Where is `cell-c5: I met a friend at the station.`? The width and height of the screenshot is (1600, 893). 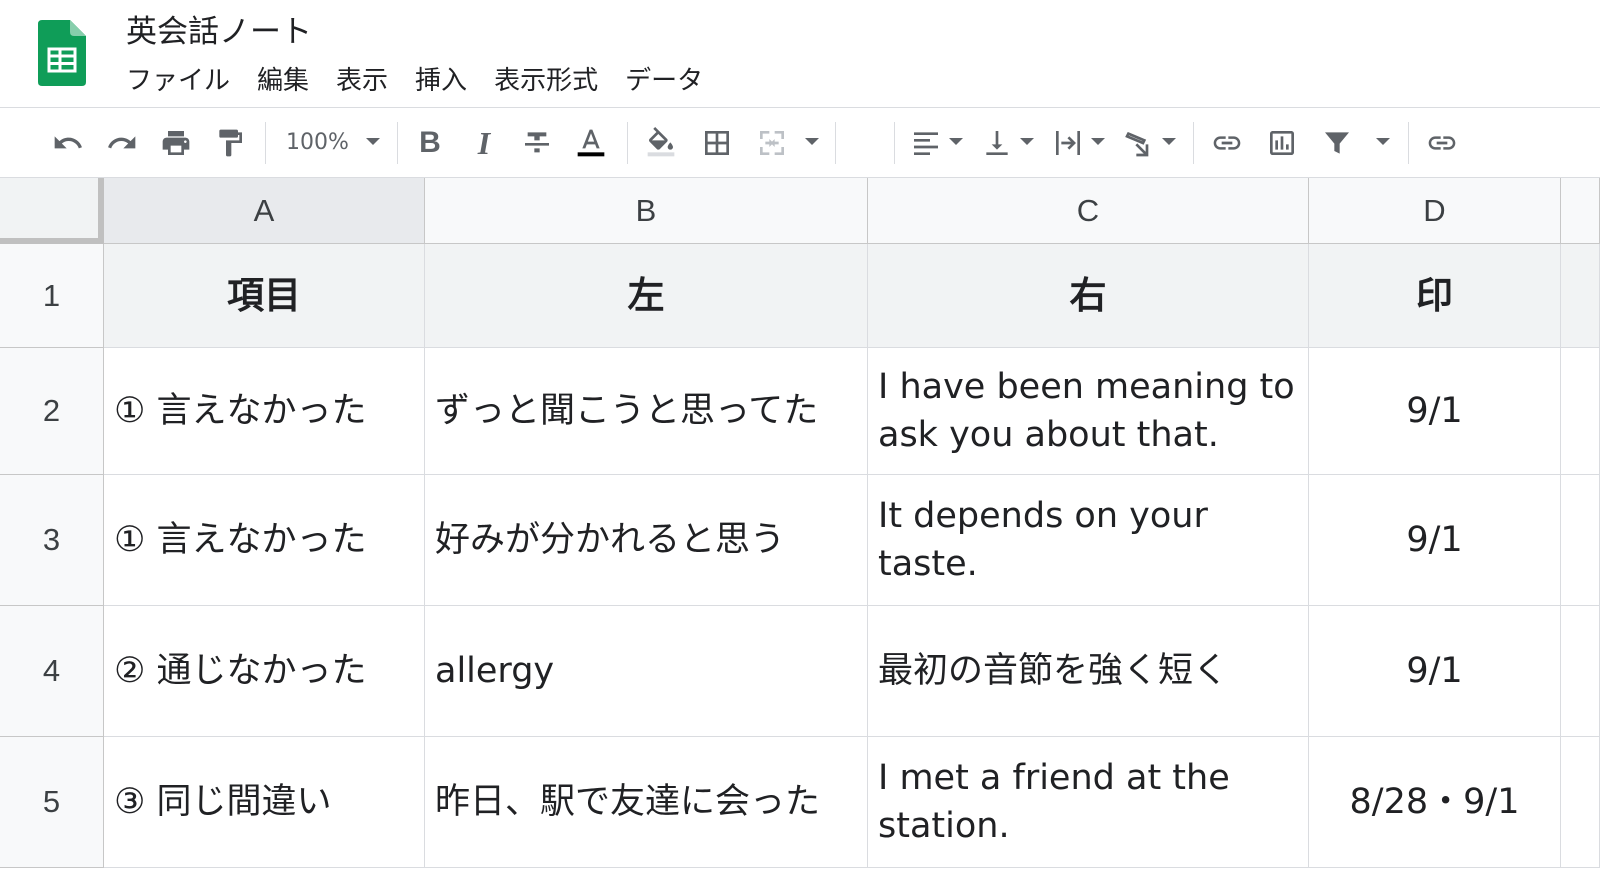 cell-c5: I met a friend at the station. is located at coordinates (1088, 802).